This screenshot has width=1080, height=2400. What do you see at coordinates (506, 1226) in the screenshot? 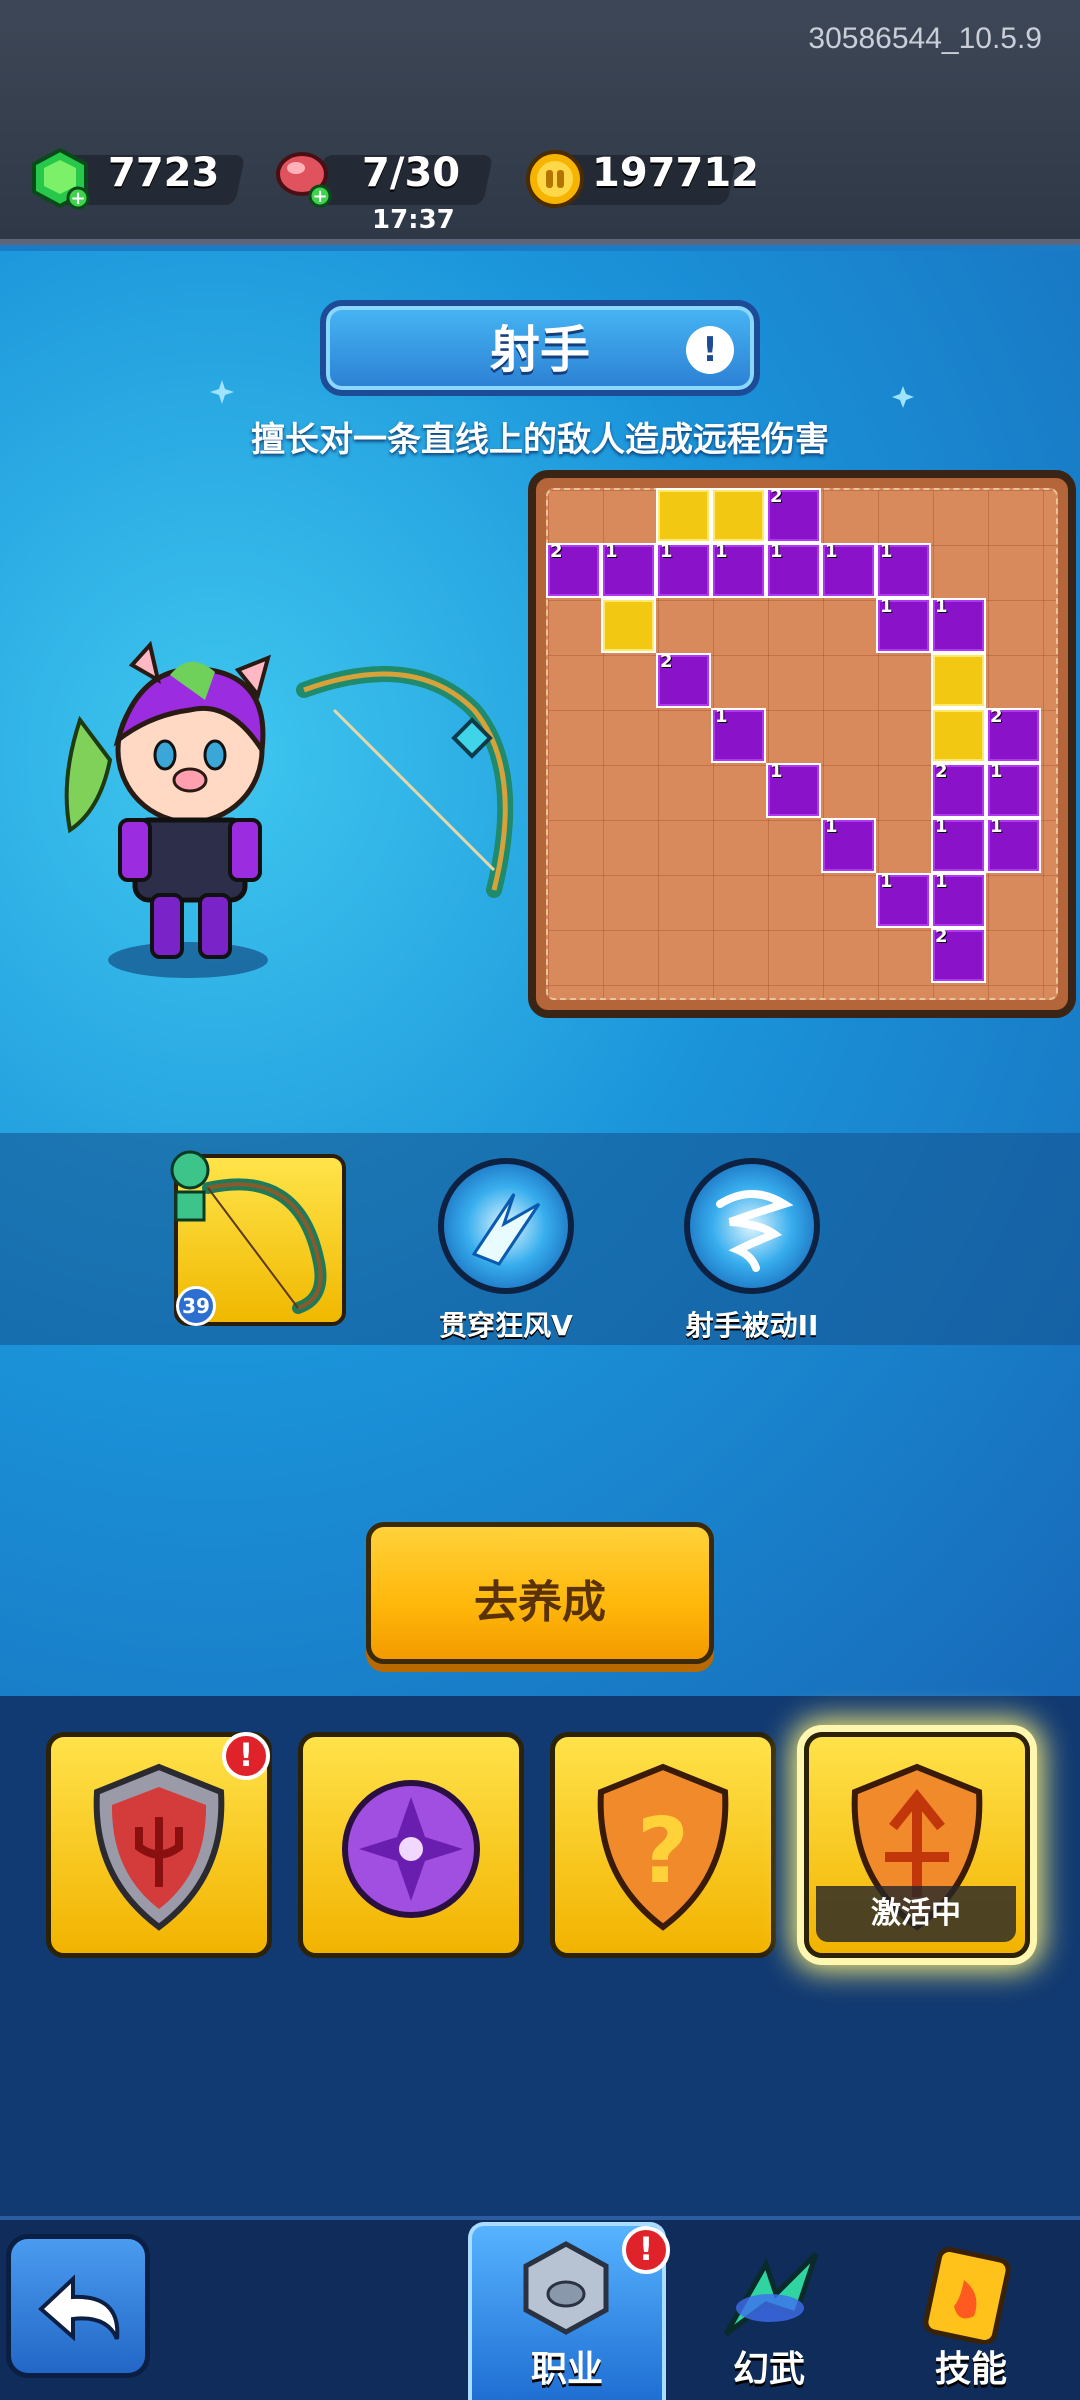
I see `piercing-wind-skill-icon` at bounding box center [506, 1226].